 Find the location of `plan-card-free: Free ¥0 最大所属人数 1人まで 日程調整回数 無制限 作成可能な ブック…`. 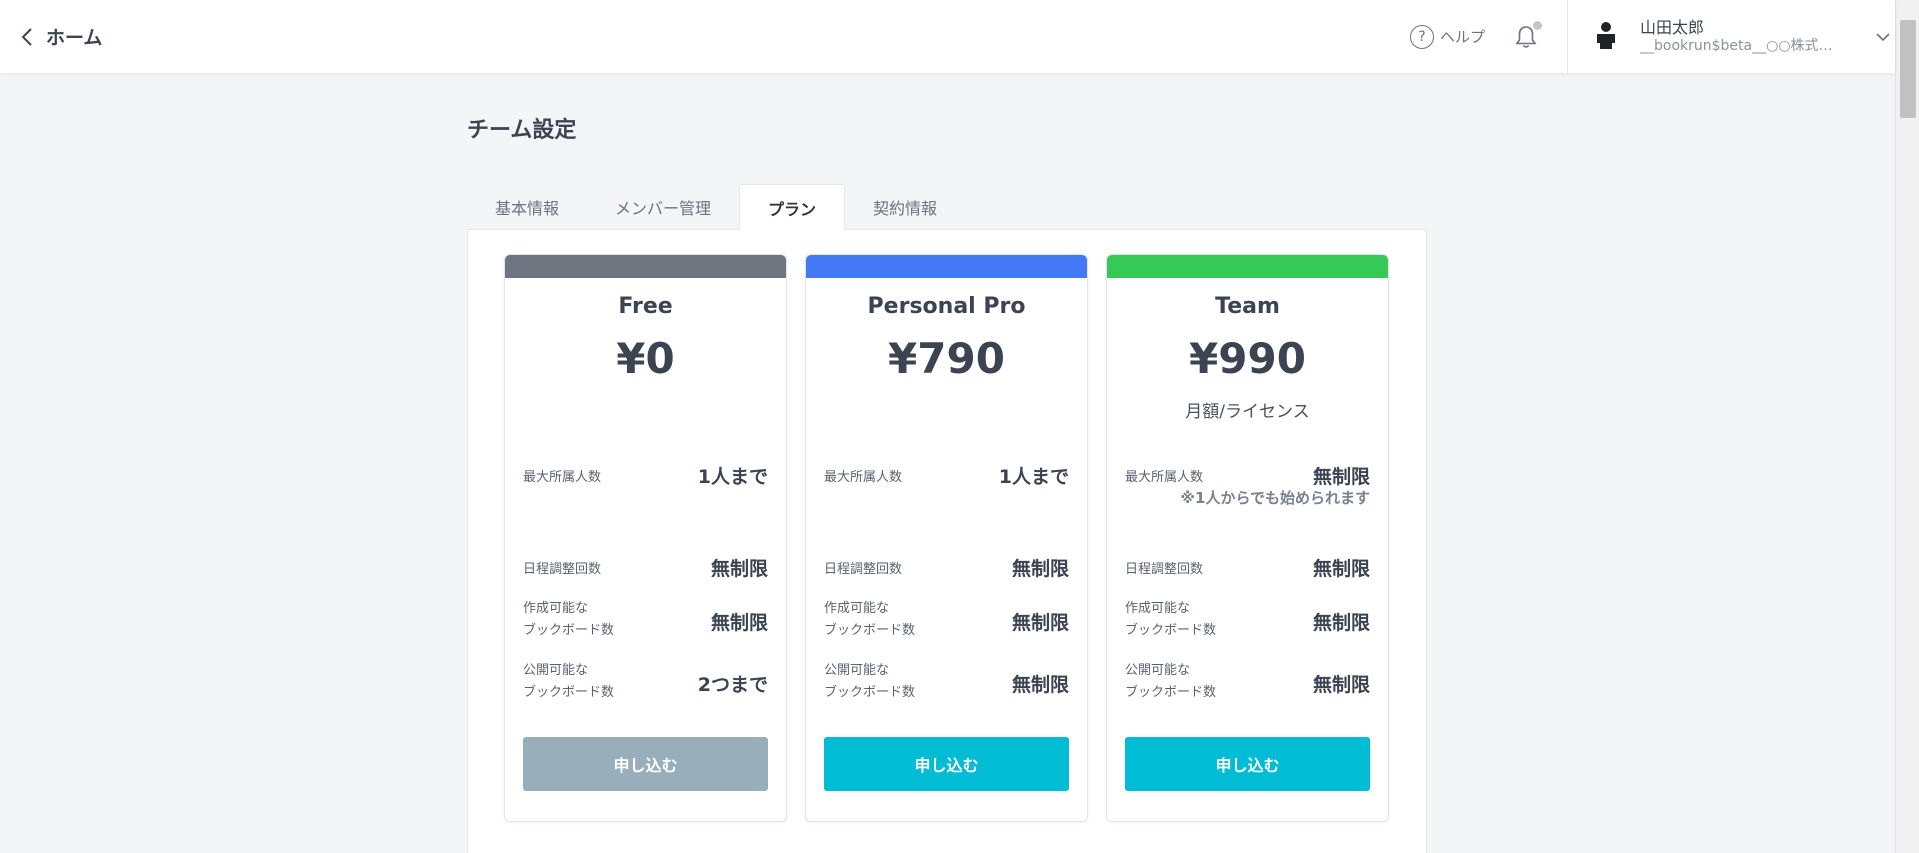

plan-card-free: Free ¥0 最大所属人数 1人まで 日程調整回数 無制限 作成可能な ブック… is located at coordinates (645, 538).